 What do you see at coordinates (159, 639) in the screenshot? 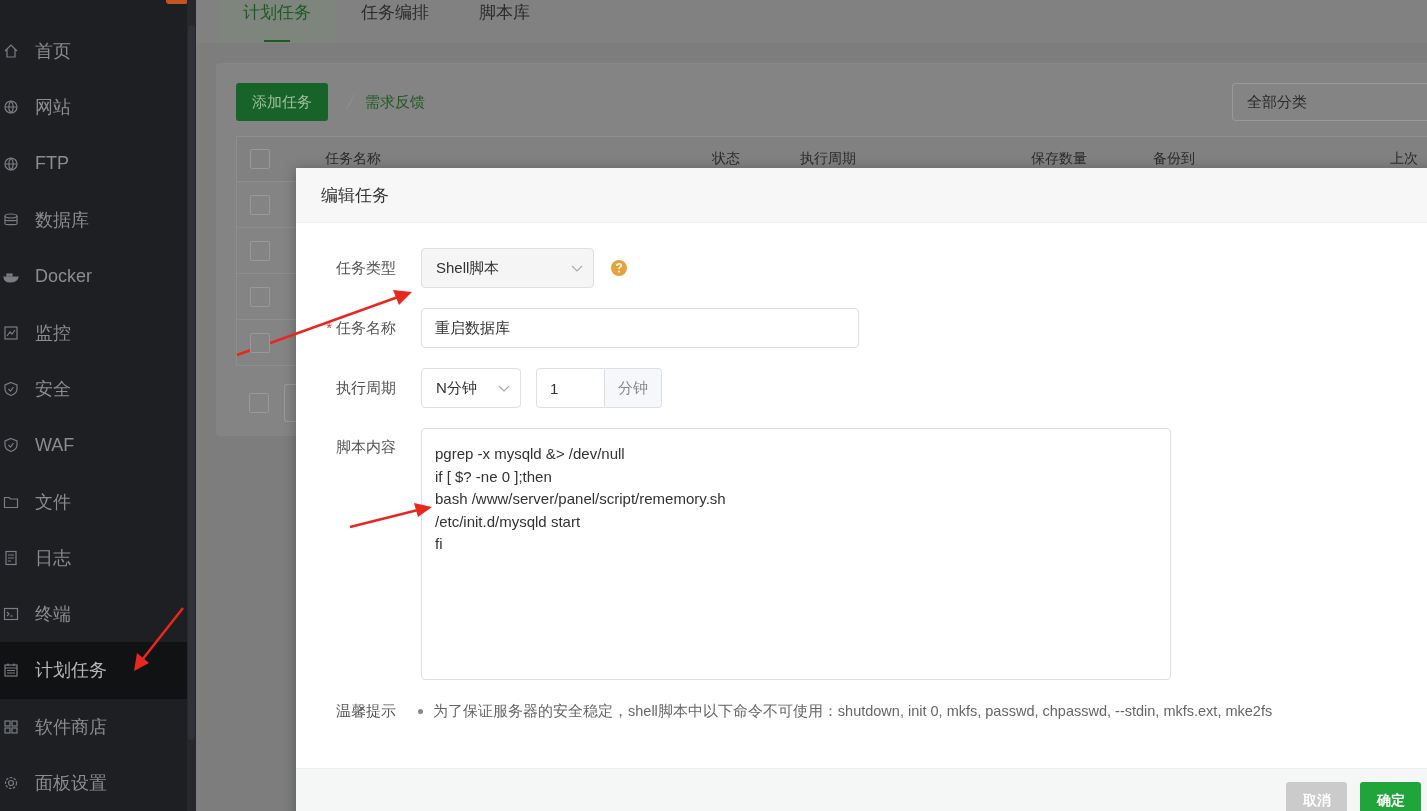
I see `annotation-arrow` at bounding box center [159, 639].